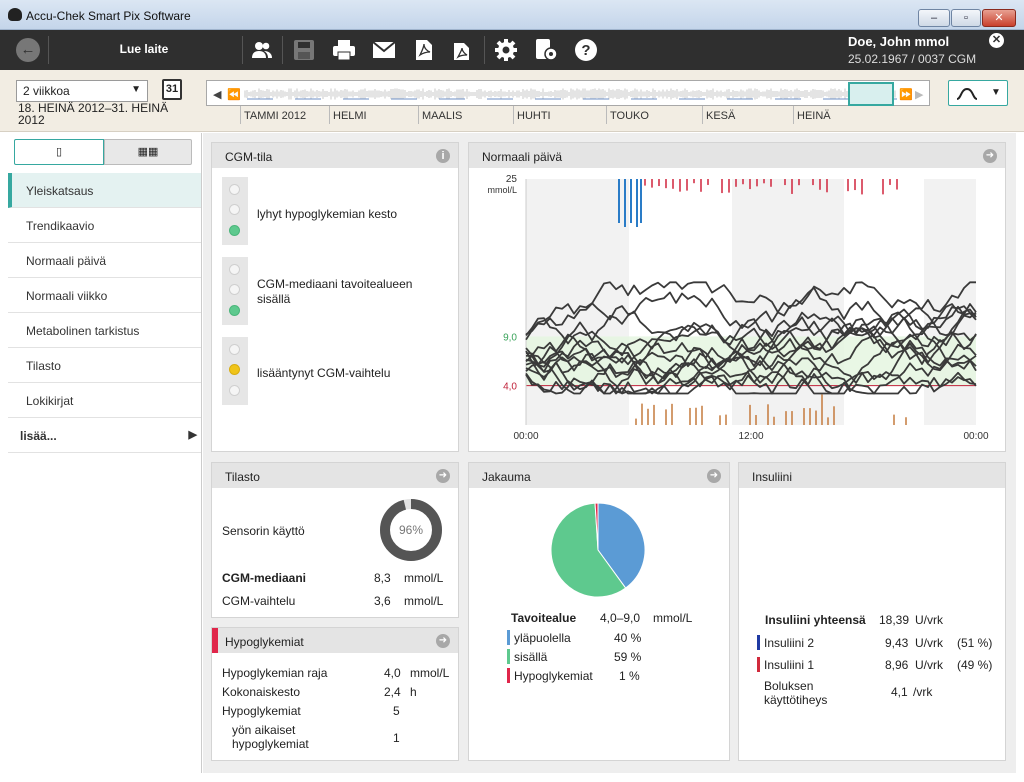 The image size is (1024, 782). What do you see at coordinates (104, 365) in the screenshot?
I see `sidebar-item-statistics: Tilasto` at bounding box center [104, 365].